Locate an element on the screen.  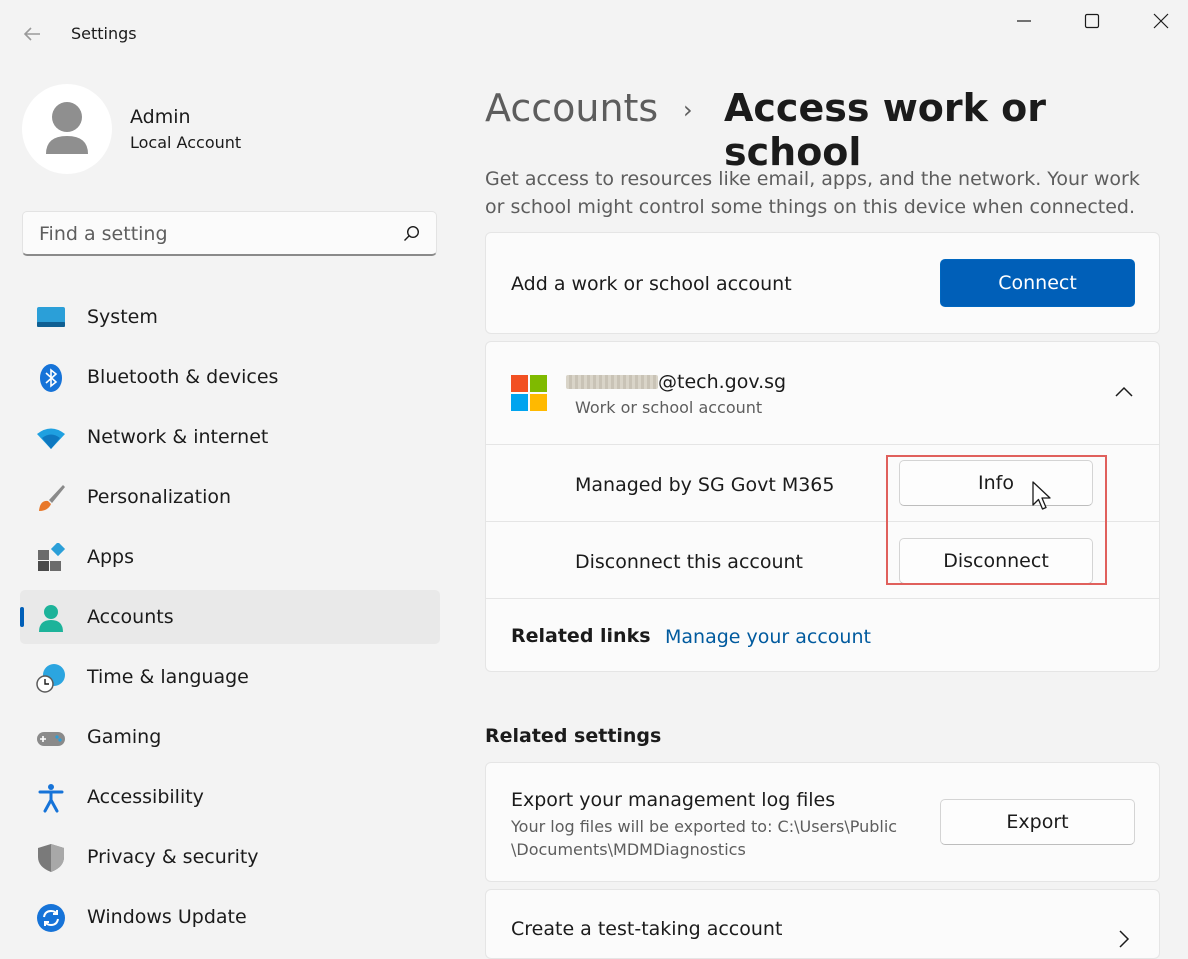
sidebar-item-label: Network & internet is located at coordinates (178, 437).